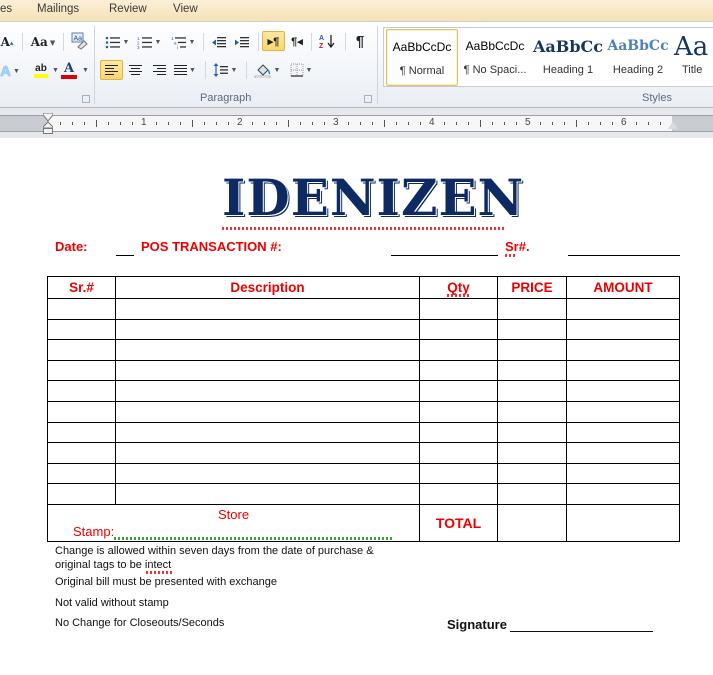 This screenshot has width=713, height=675. Describe the element at coordinates (581, 631) in the screenshot. I see `signature-line` at that location.